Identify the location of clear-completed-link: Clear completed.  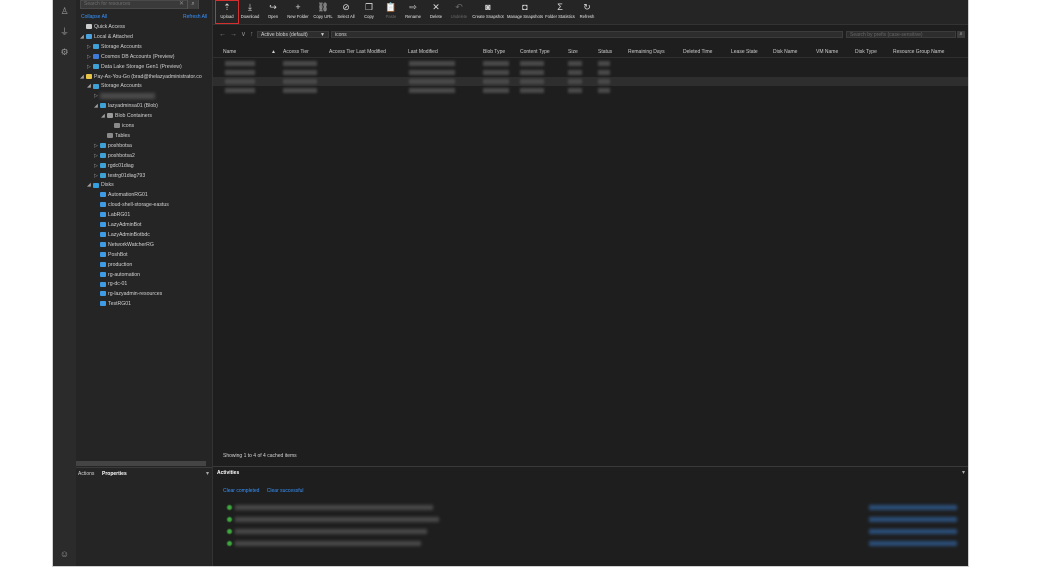
(241, 491).